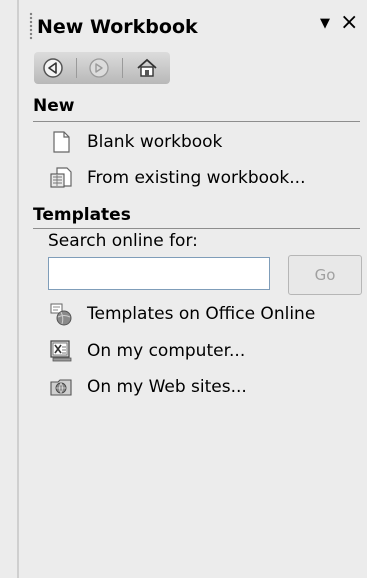 This screenshot has height=578, width=367. I want to click on forward-icon, so click(99, 68).